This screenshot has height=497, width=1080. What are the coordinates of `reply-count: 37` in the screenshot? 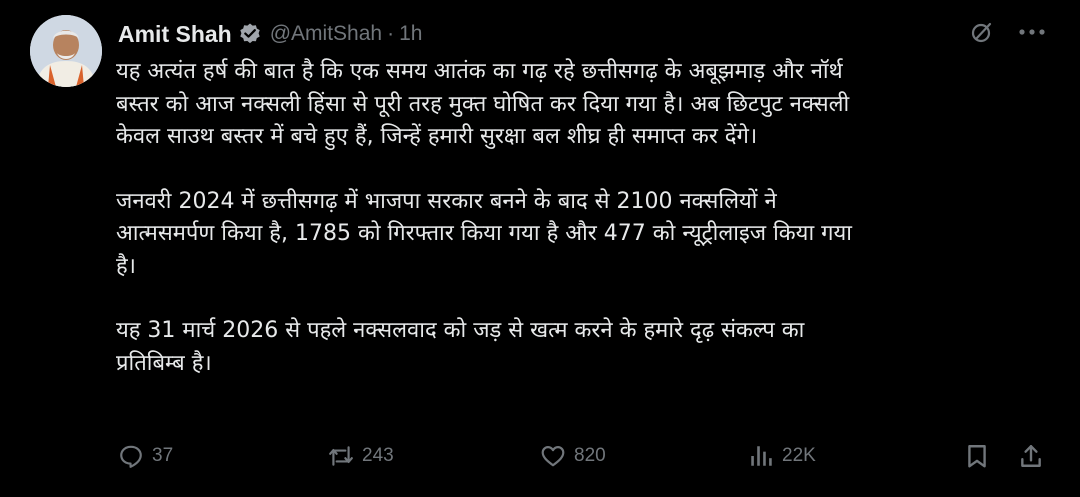 It's located at (163, 455).